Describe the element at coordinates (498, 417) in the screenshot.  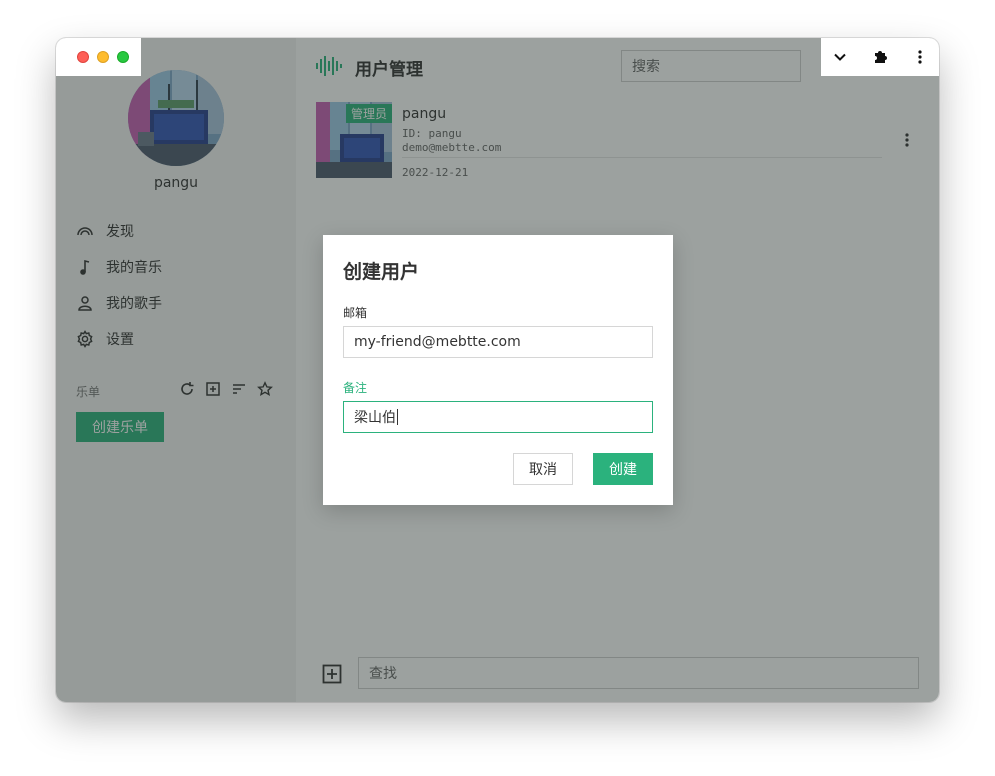
I see `remark-field: 梁山伯` at that location.